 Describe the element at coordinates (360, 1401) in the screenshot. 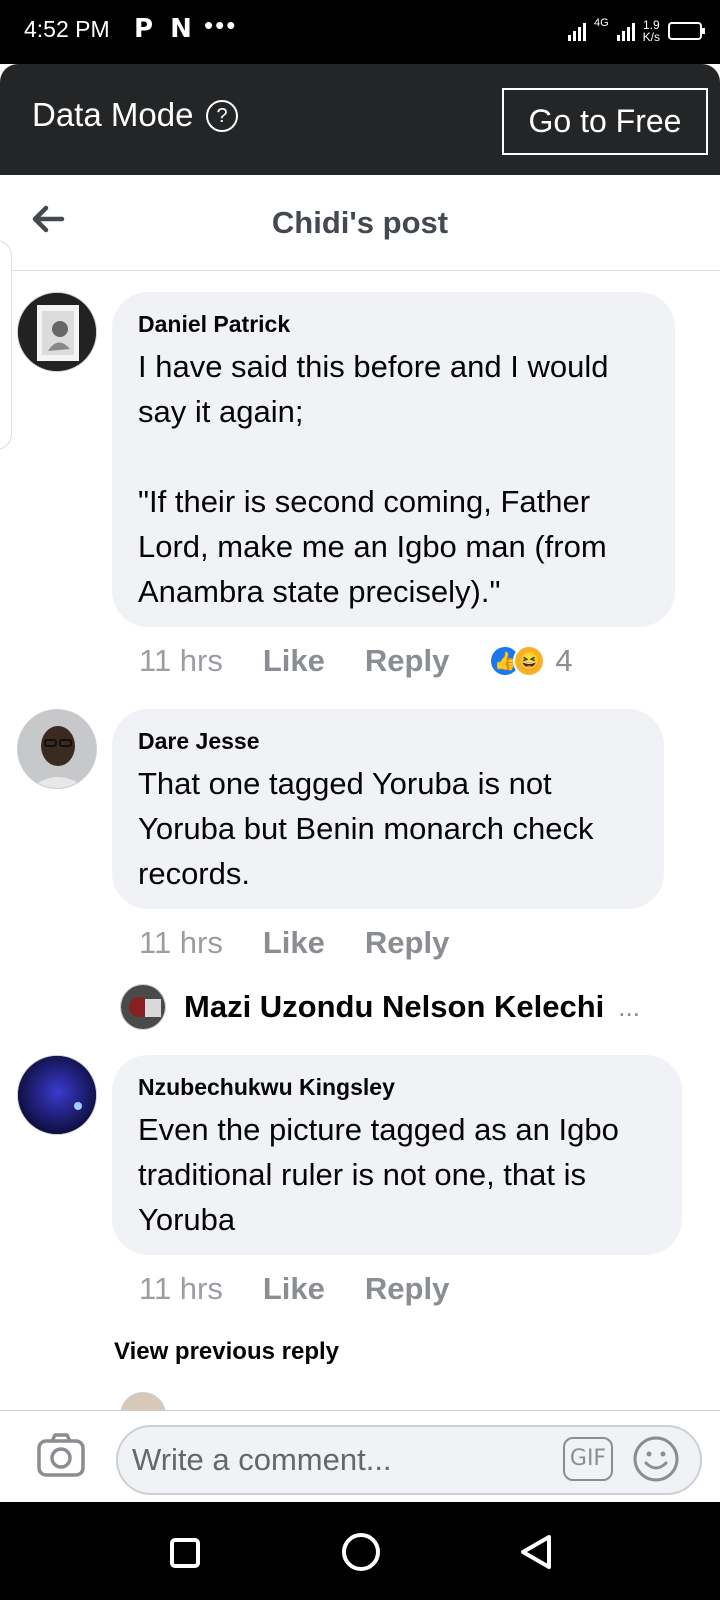

I see `partial-reply-row` at that location.